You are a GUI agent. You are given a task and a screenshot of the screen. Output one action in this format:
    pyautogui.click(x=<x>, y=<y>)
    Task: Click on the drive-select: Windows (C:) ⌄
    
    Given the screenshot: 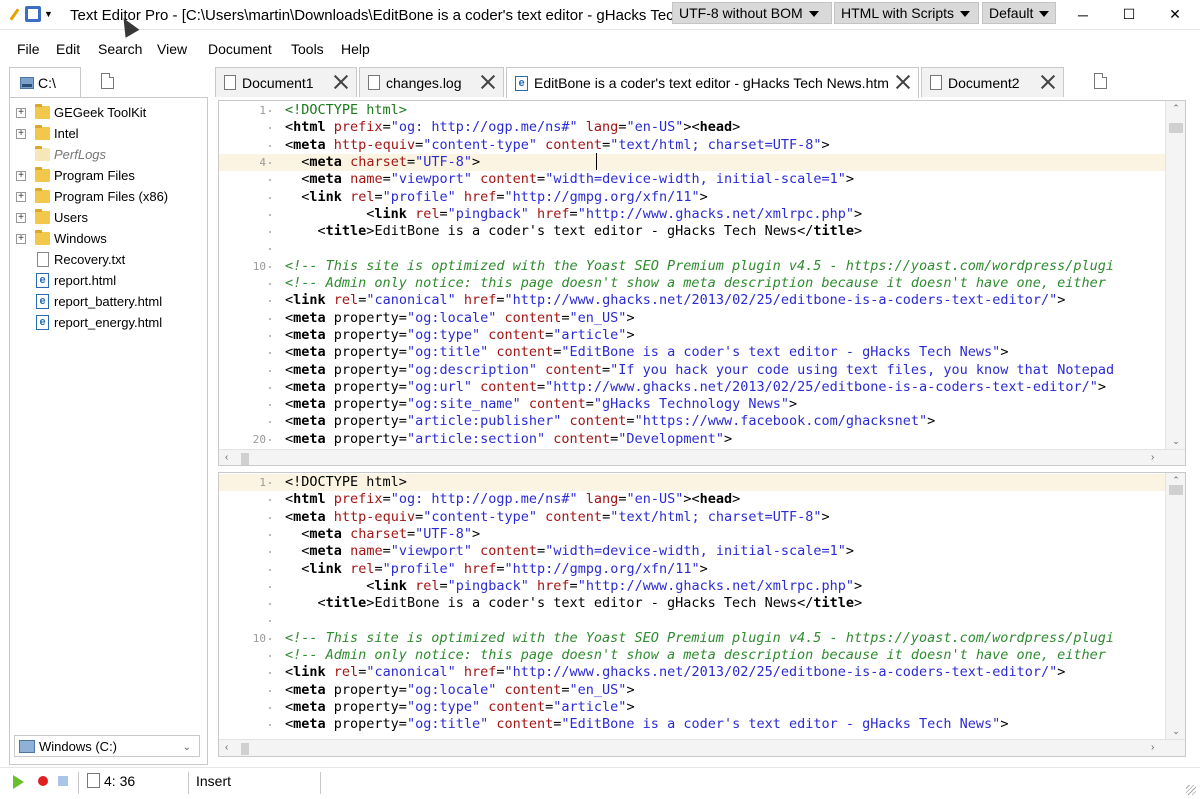 What is the action you would take?
    pyautogui.click(x=107, y=746)
    